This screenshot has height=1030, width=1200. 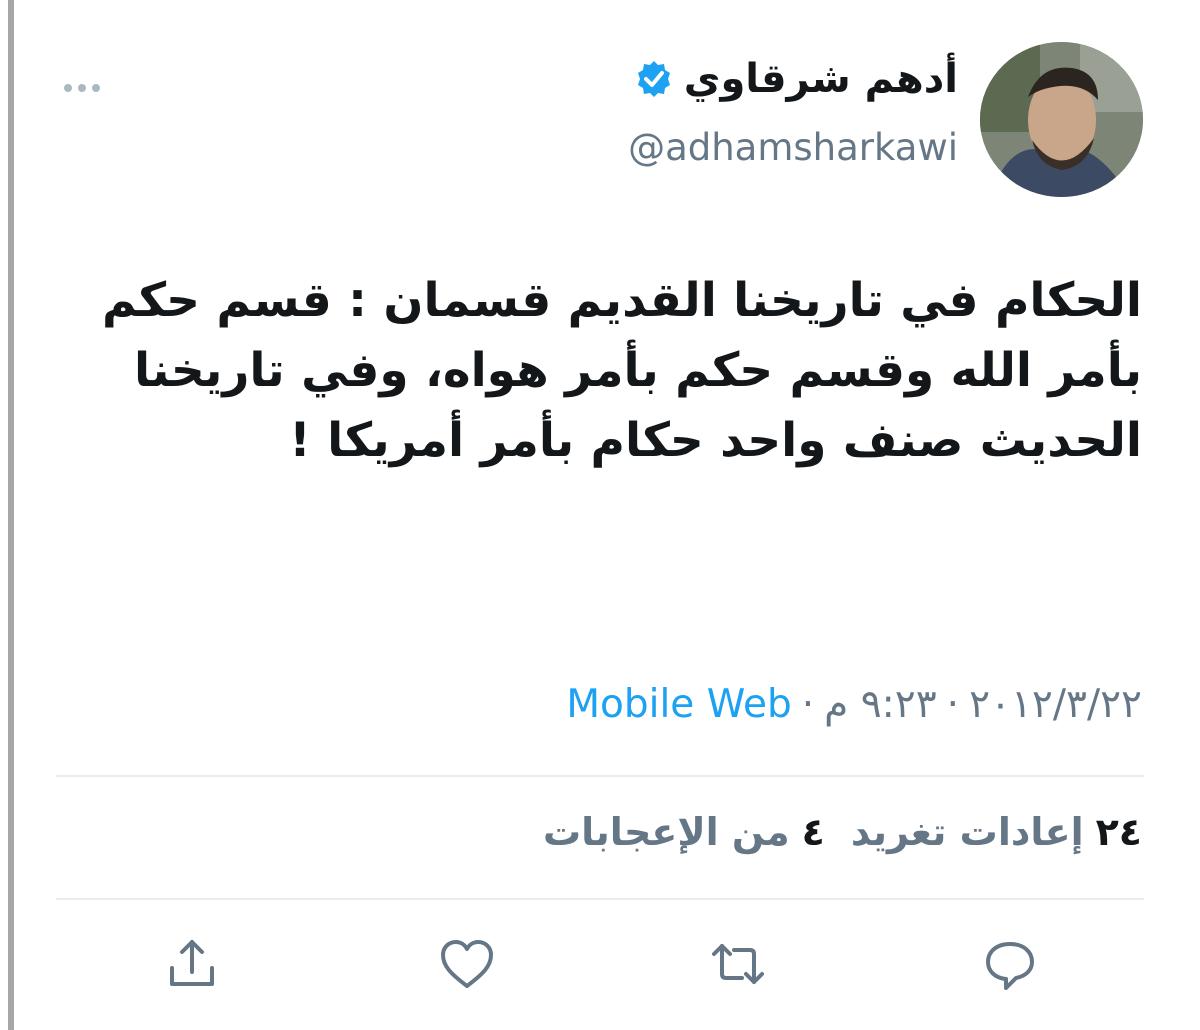 What do you see at coordinates (654, 79) in the screenshot?
I see `verified-badge-icon` at bounding box center [654, 79].